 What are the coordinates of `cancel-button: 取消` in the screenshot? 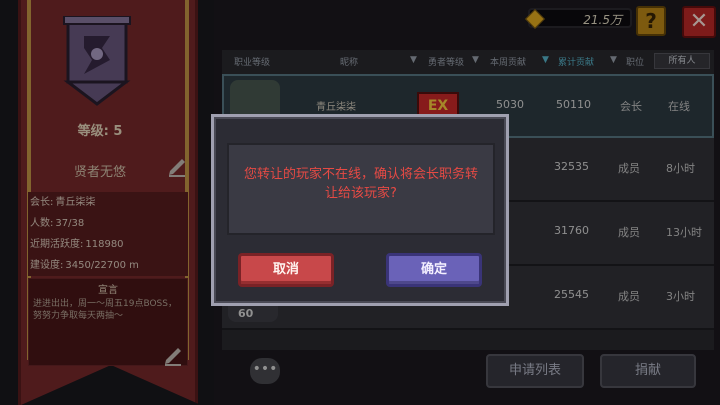 It's located at (286, 270).